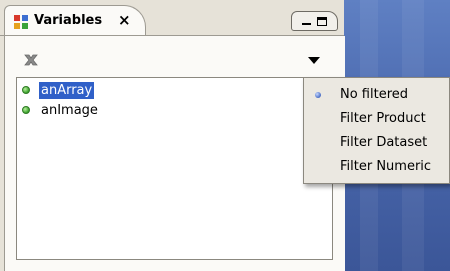 The height and width of the screenshot is (271, 450). I want to click on menu-item-filter-dataset: Filter Dataset, so click(376, 143).